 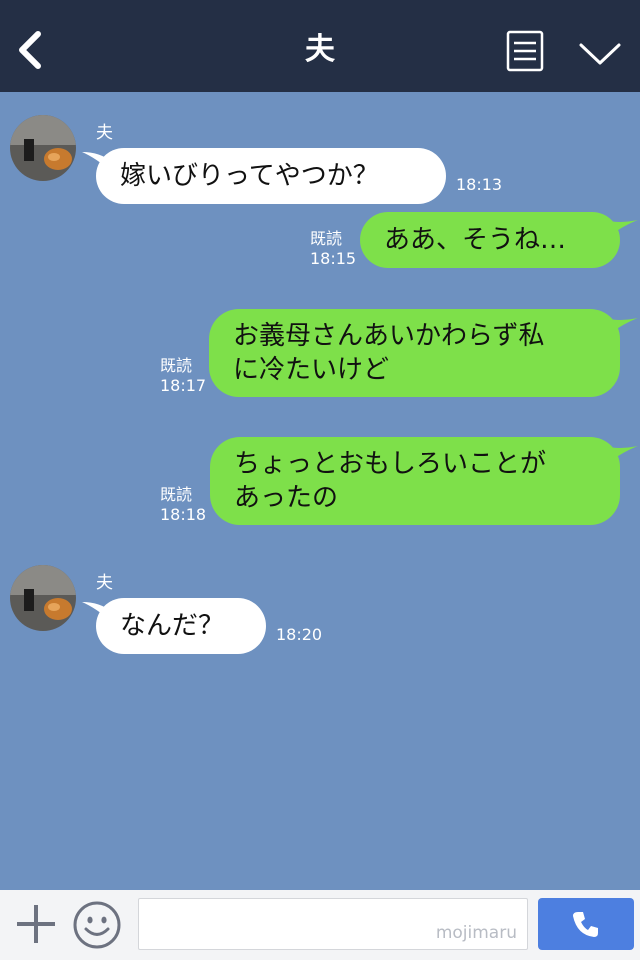 I want to click on message-line: ちょっとおもしろいことが, so click(x=390, y=464).